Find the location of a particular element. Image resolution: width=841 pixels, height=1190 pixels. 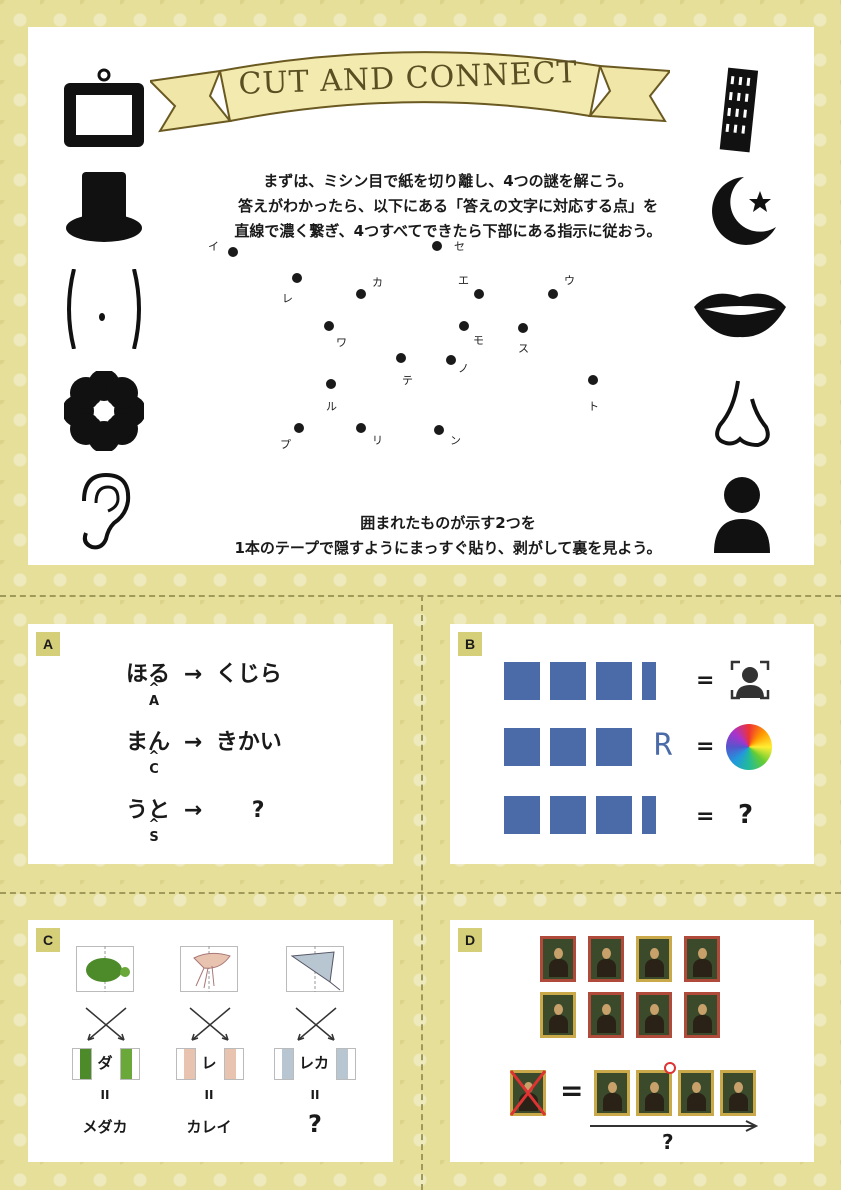

puzzle-c-middle-2: レ is located at coordinates (209, 1063).